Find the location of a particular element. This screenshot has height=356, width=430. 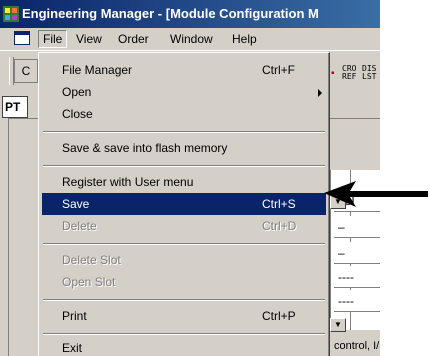

menu-item-label: Close is located at coordinates (77, 114).